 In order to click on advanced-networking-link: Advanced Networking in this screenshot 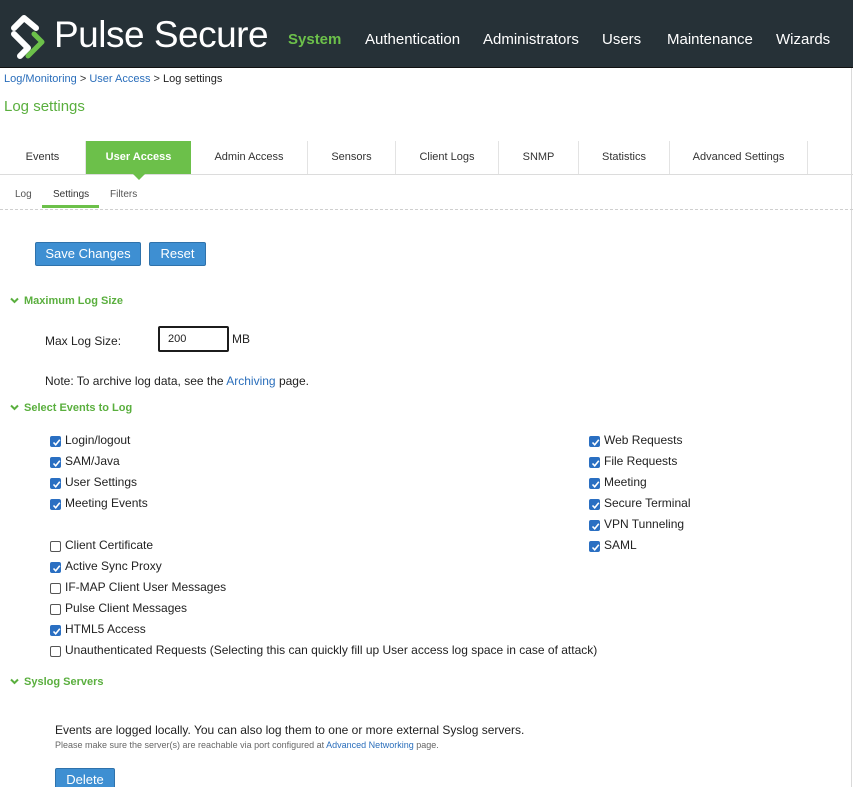, I will do `click(370, 745)`.